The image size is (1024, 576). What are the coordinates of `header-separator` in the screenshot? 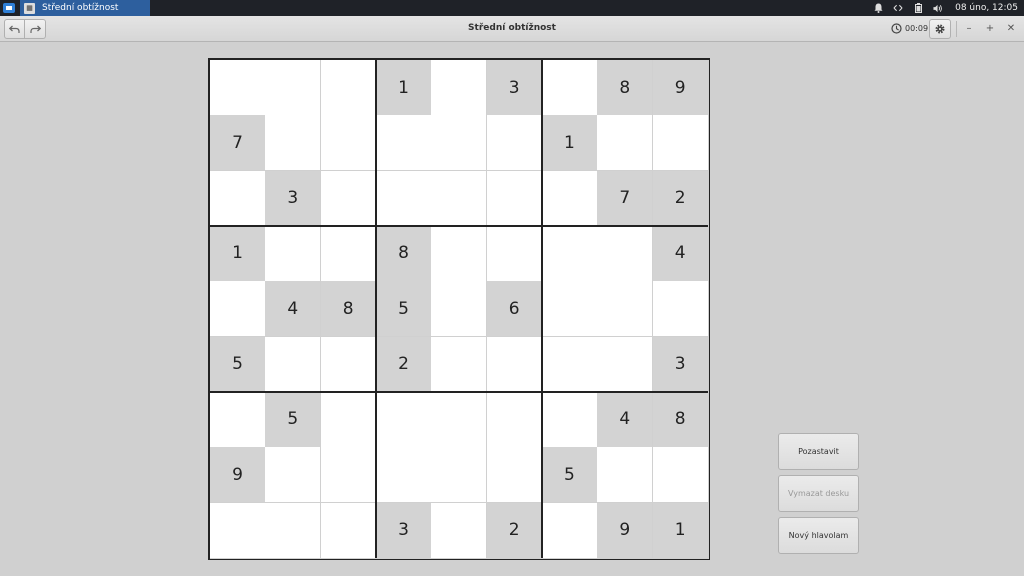 It's located at (956, 29).